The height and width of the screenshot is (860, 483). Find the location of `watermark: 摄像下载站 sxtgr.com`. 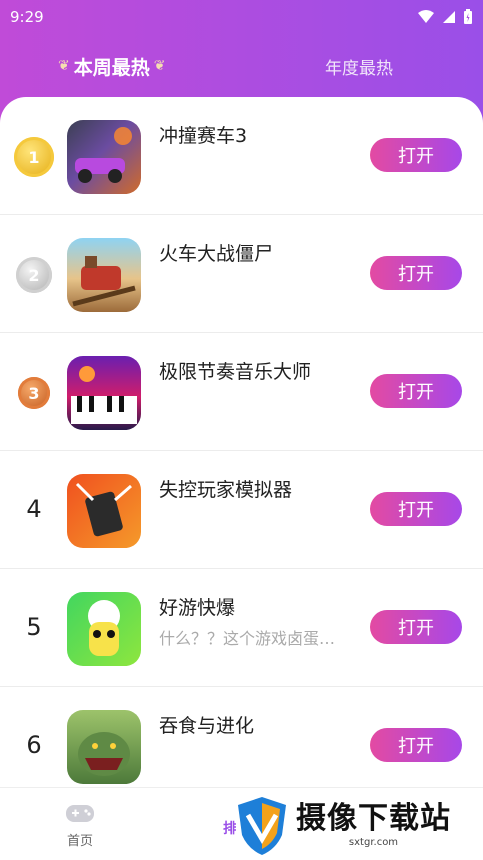

watermark: 摄像下载站 sxtgr.com is located at coordinates (359, 826).